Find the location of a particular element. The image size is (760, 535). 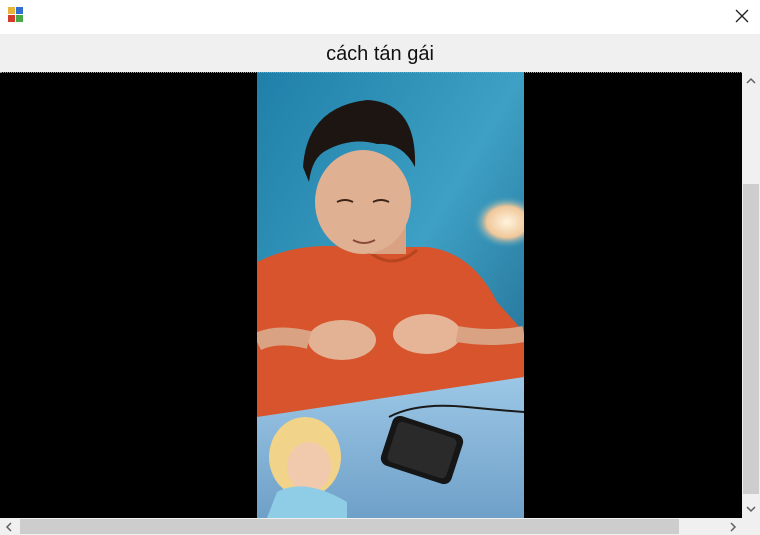

horizontal-scrollbar is located at coordinates (371, 526).